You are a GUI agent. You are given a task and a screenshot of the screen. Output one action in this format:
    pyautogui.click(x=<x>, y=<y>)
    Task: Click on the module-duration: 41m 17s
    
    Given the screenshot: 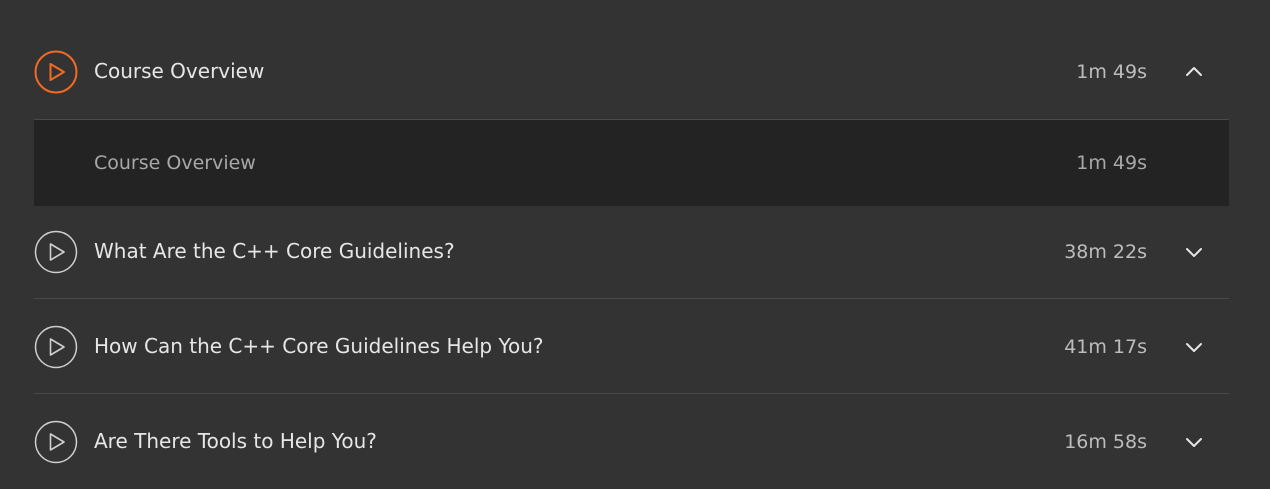 What is the action you would take?
    pyautogui.click(x=1105, y=347)
    